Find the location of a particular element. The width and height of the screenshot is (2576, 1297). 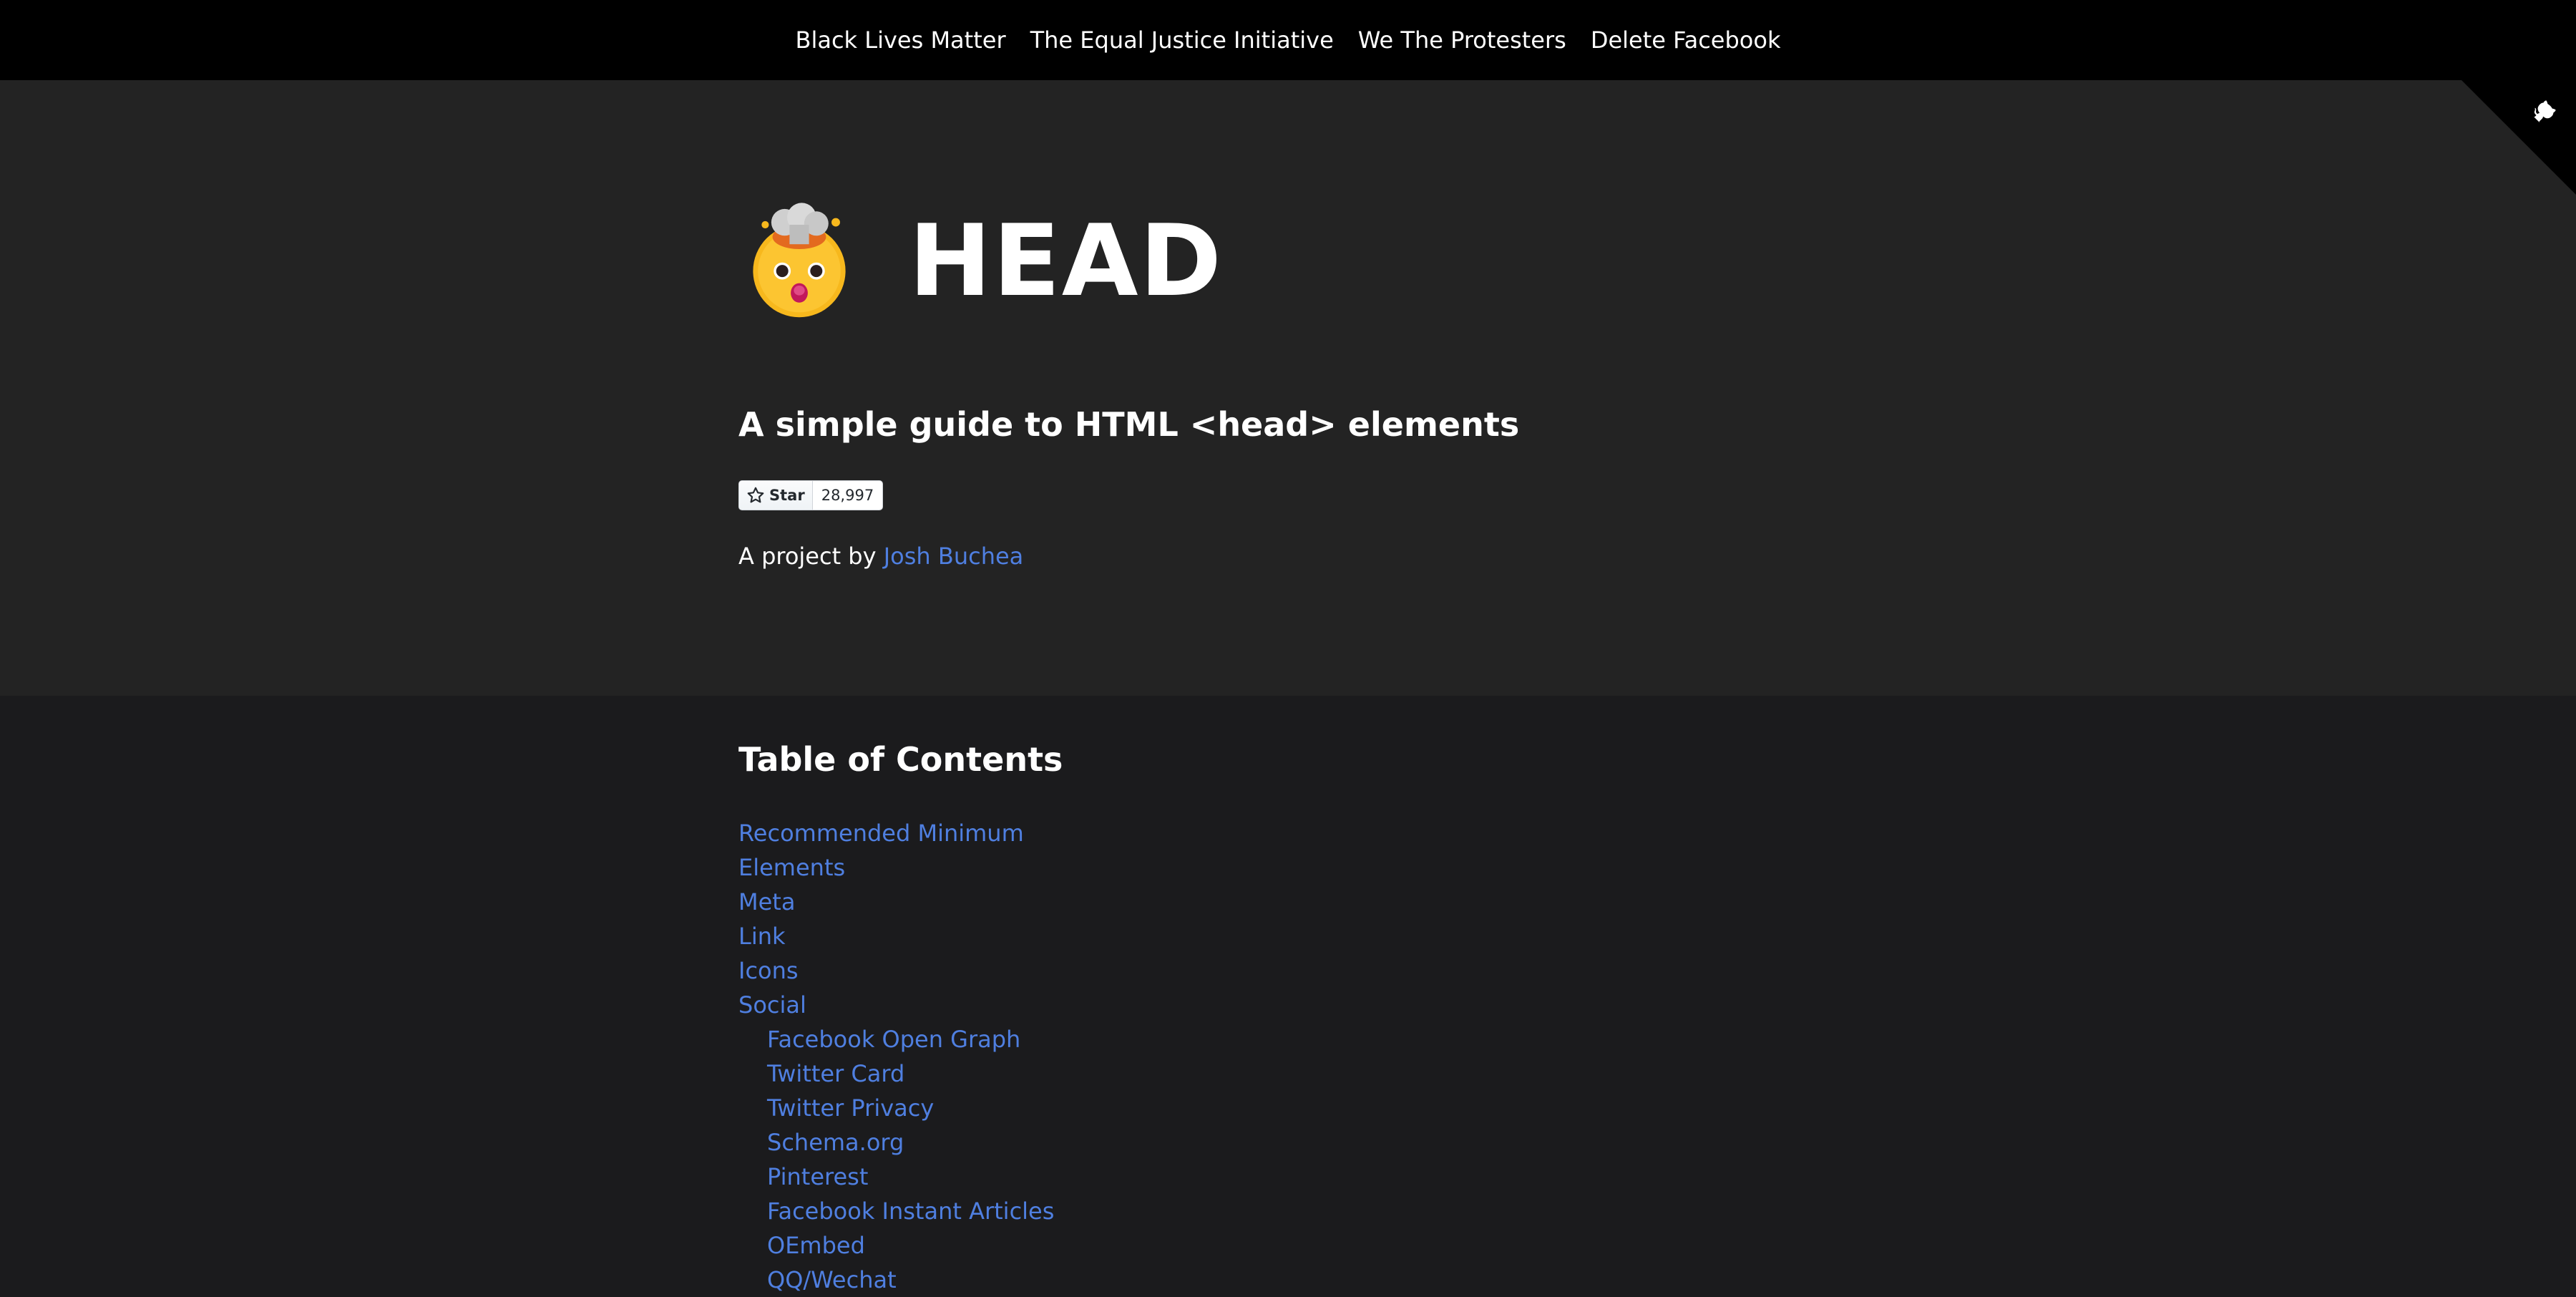

toc-link-qq-wechat: QQ/Wechat is located at coordinates (832, 1279).